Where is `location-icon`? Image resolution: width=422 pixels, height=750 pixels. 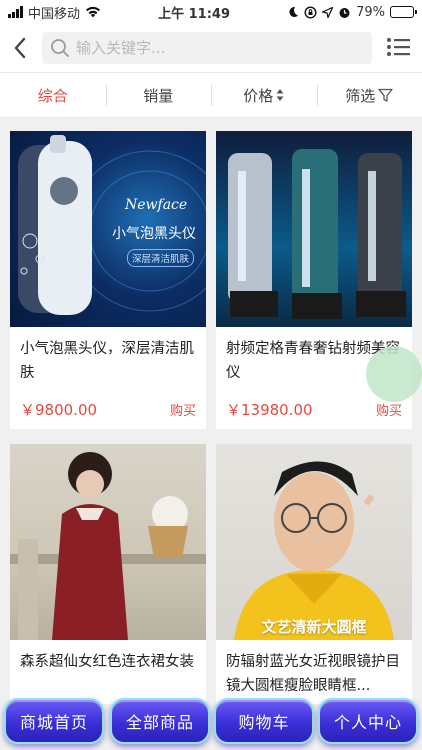 location-icon is located at coordinates (328, 12).